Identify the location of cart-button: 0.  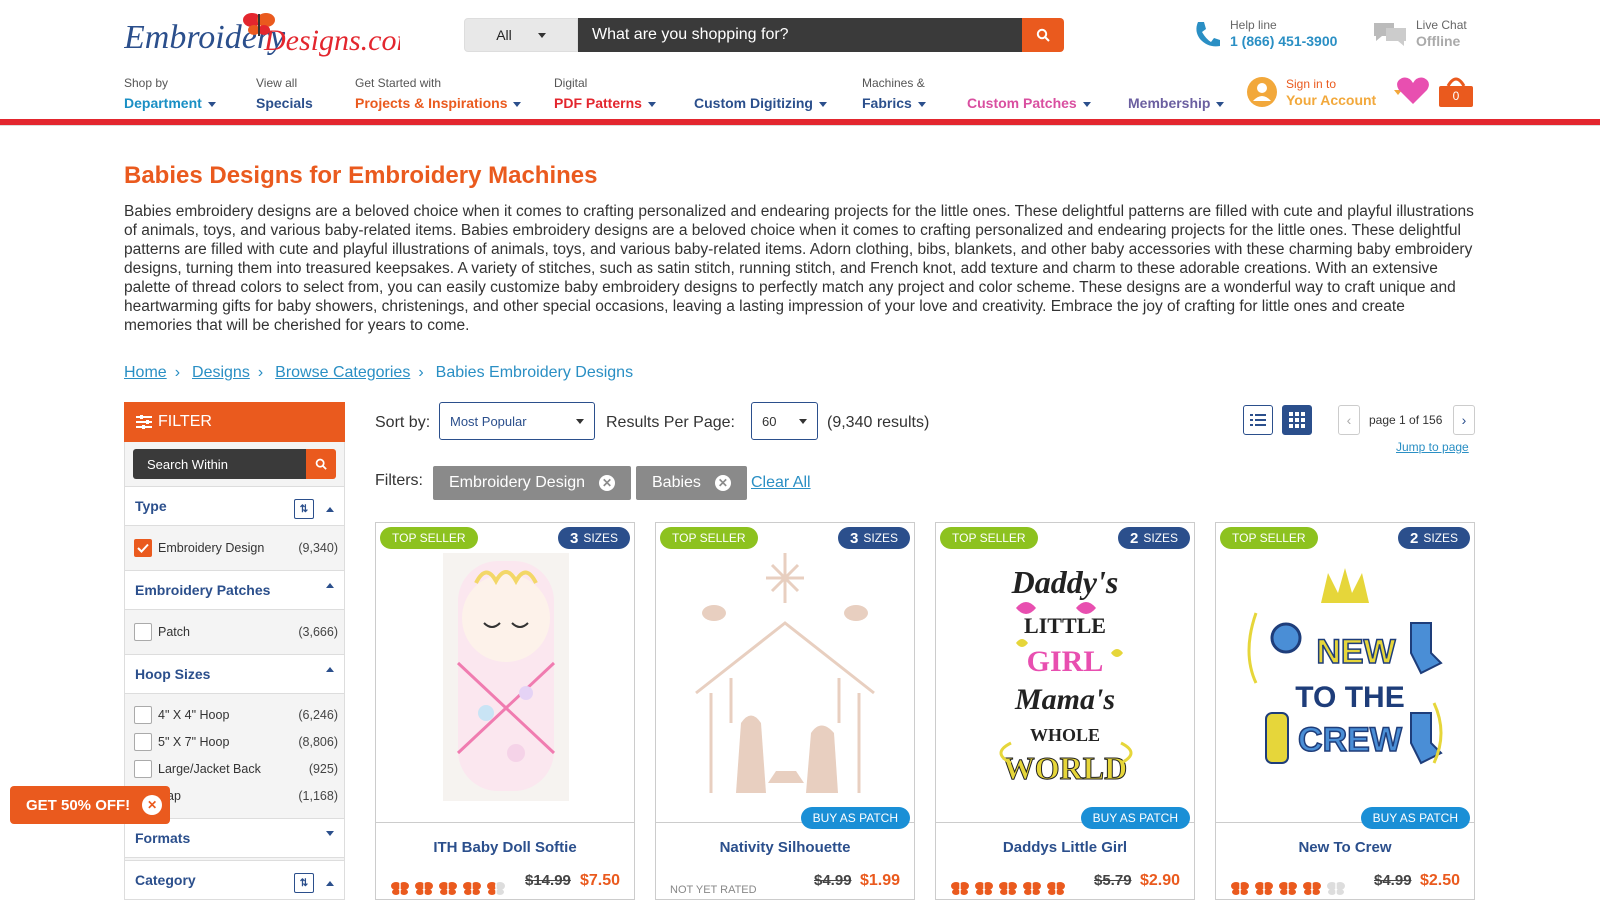
(1456, 91).